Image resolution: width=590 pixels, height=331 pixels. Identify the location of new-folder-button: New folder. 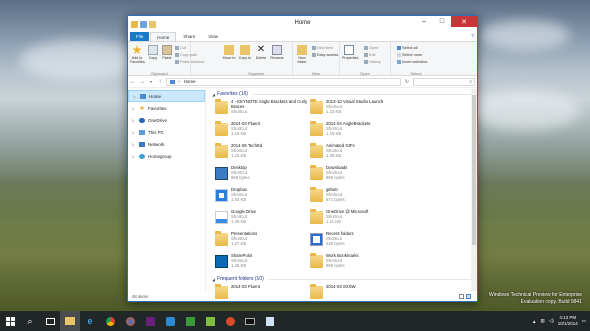
(302, 54).